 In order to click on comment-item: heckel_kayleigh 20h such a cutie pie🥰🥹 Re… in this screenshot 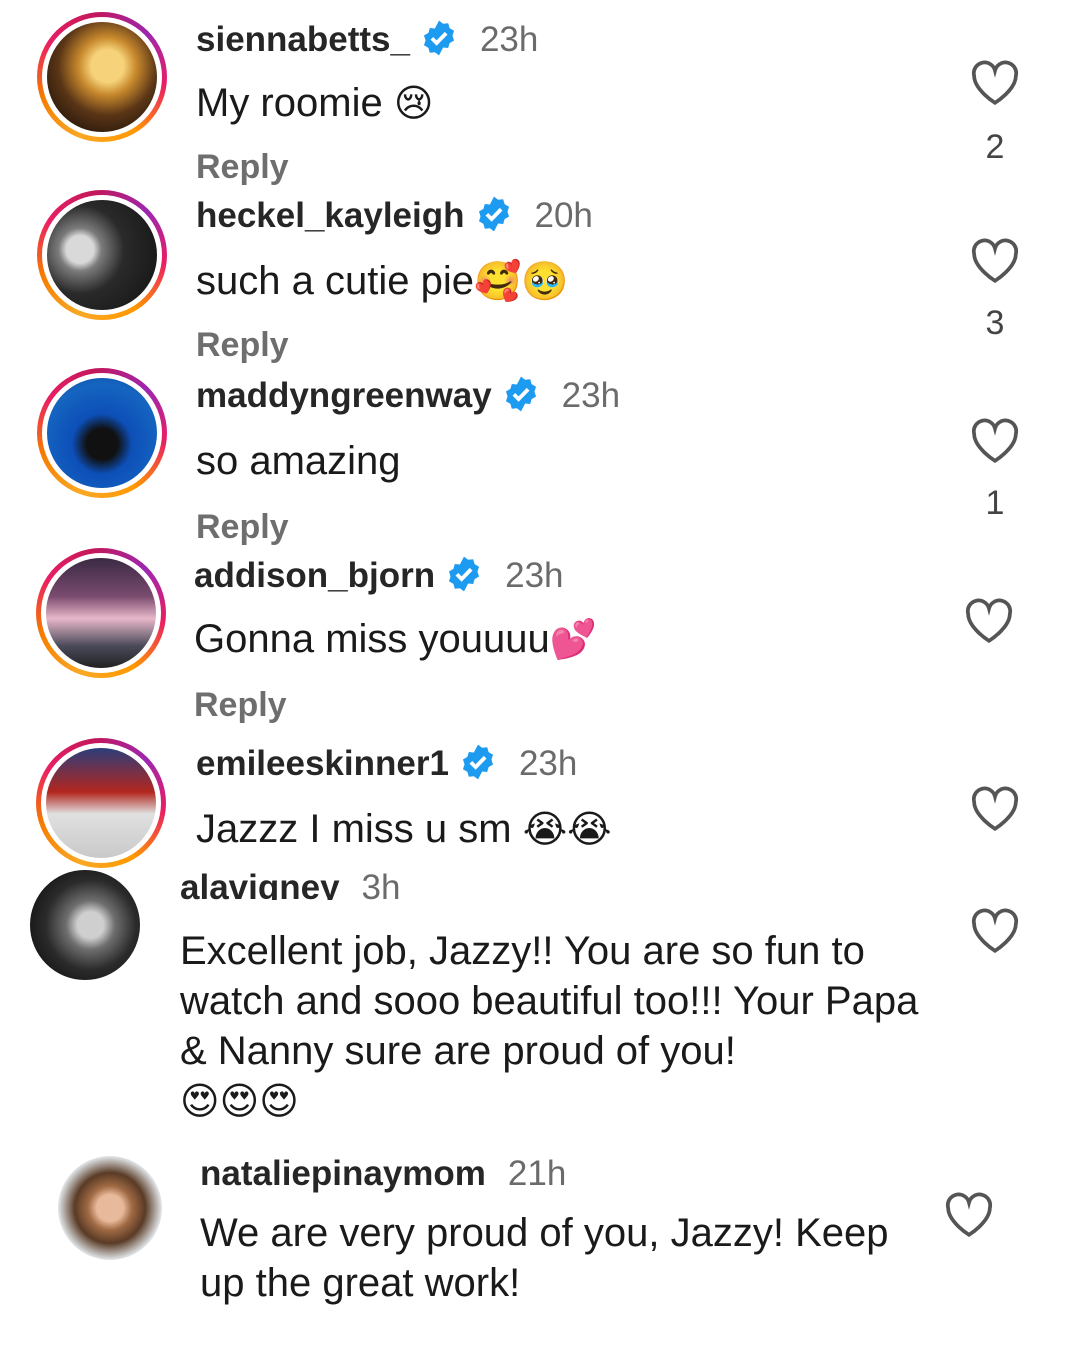, I will do `click(540, 272)`.